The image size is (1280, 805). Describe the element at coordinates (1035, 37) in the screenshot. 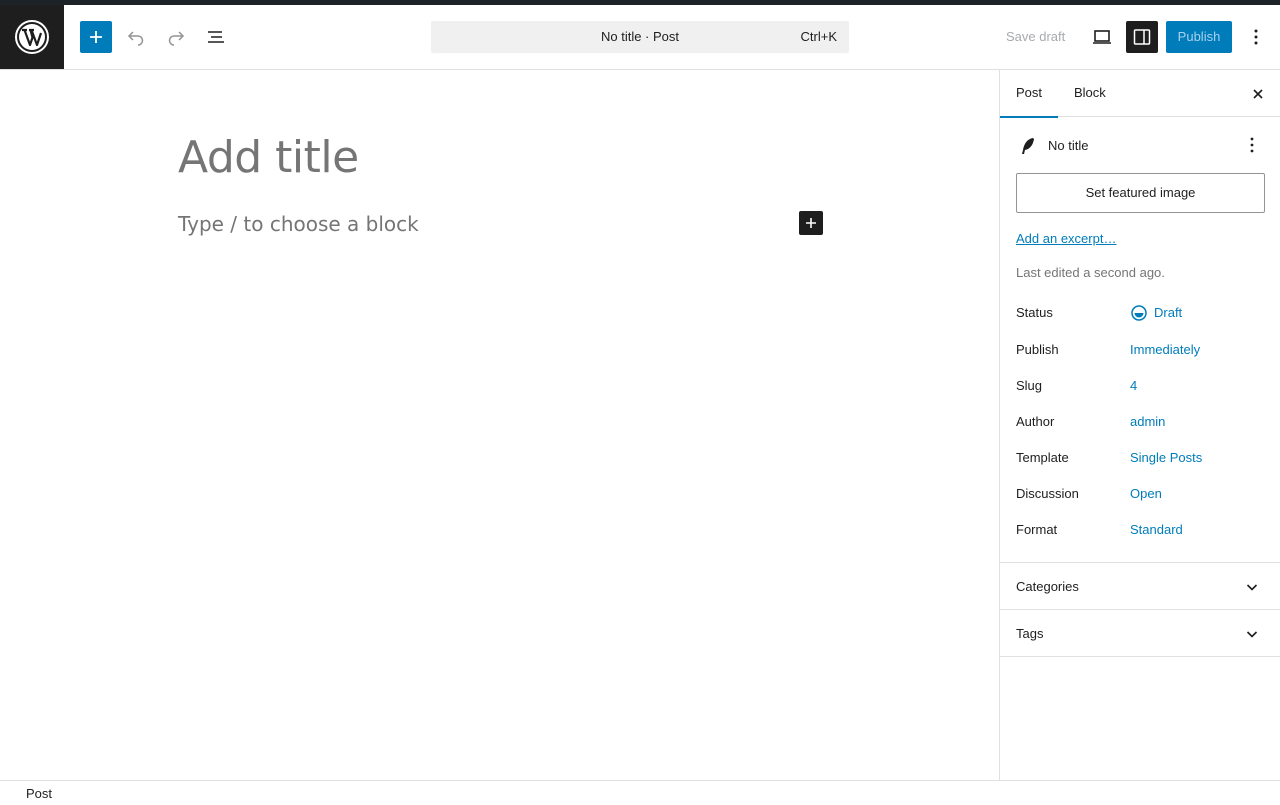

I see `save-draft-button: Save draft` at that location.